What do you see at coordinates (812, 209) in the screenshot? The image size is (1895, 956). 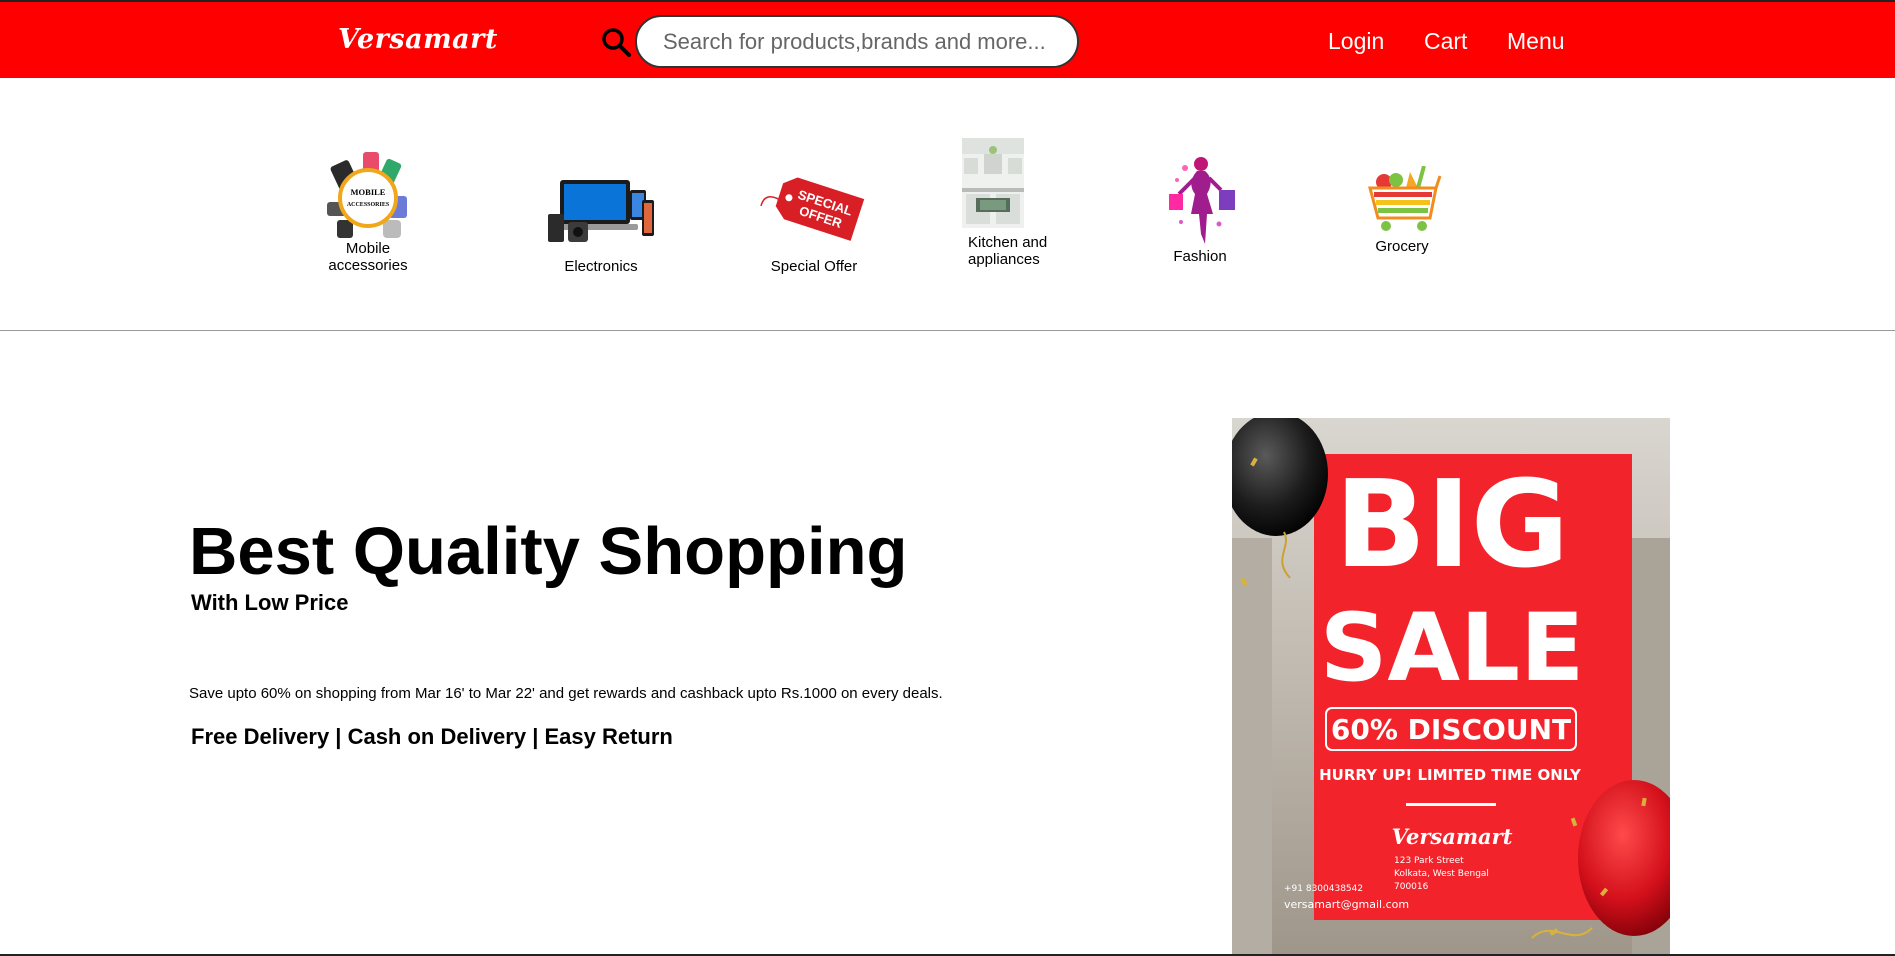 I see `special-offer-tag-icon: SPECIAL OFFER` at bounding box center [812, 209].